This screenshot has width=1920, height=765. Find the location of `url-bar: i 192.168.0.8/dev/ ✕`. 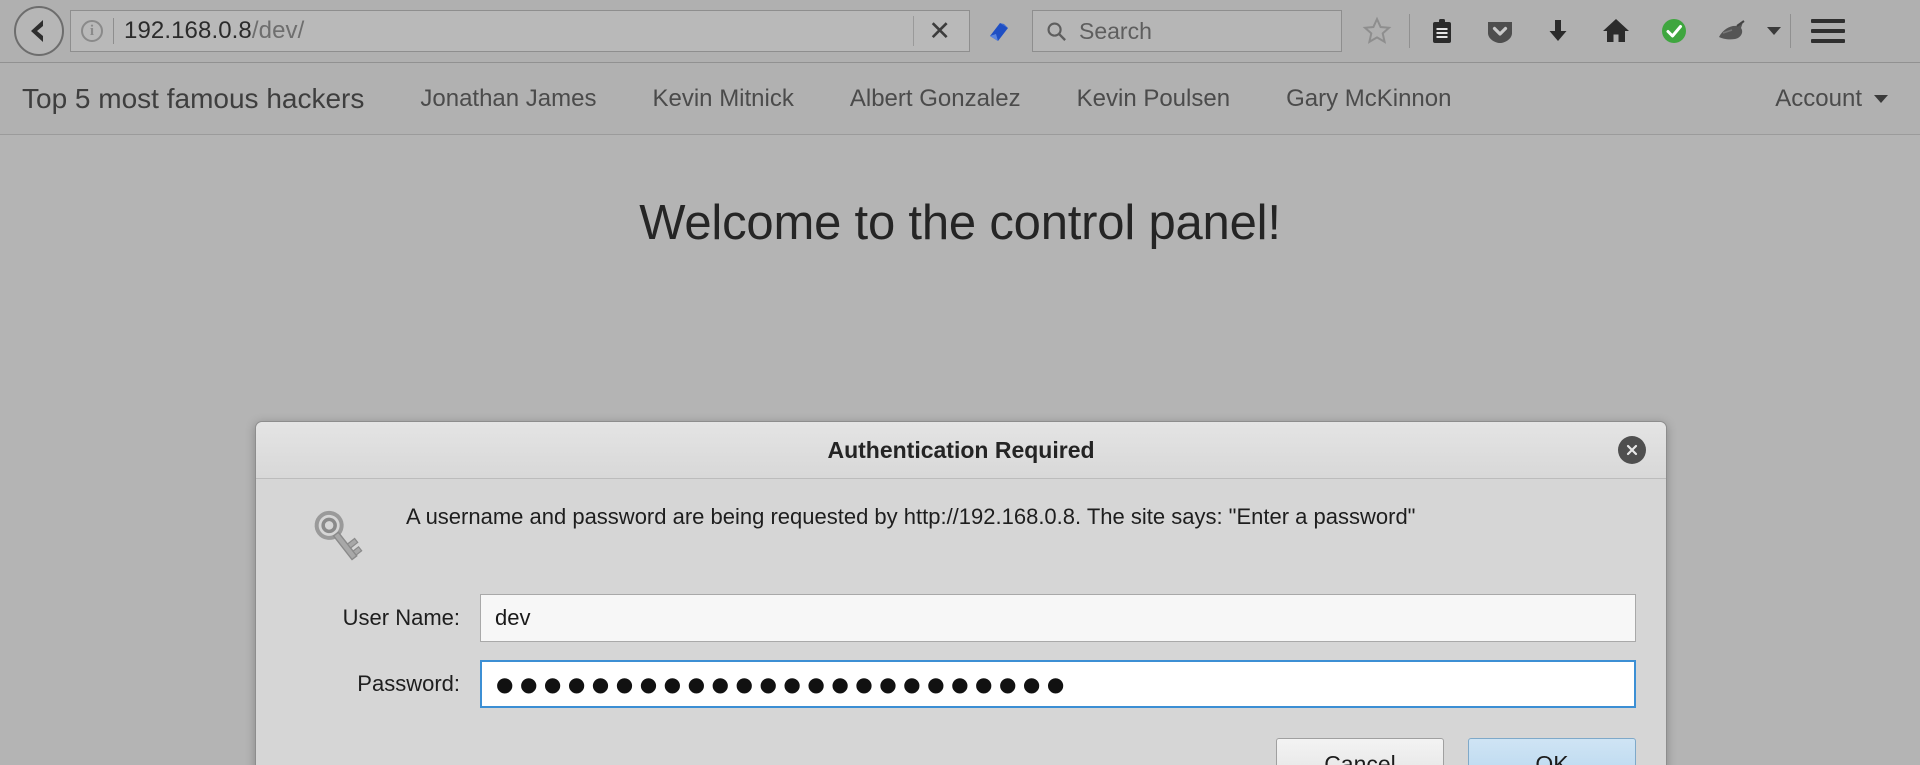

url-bar: i 192.168.0.8/dev/ ✕ is located at coordinates (520, 31).